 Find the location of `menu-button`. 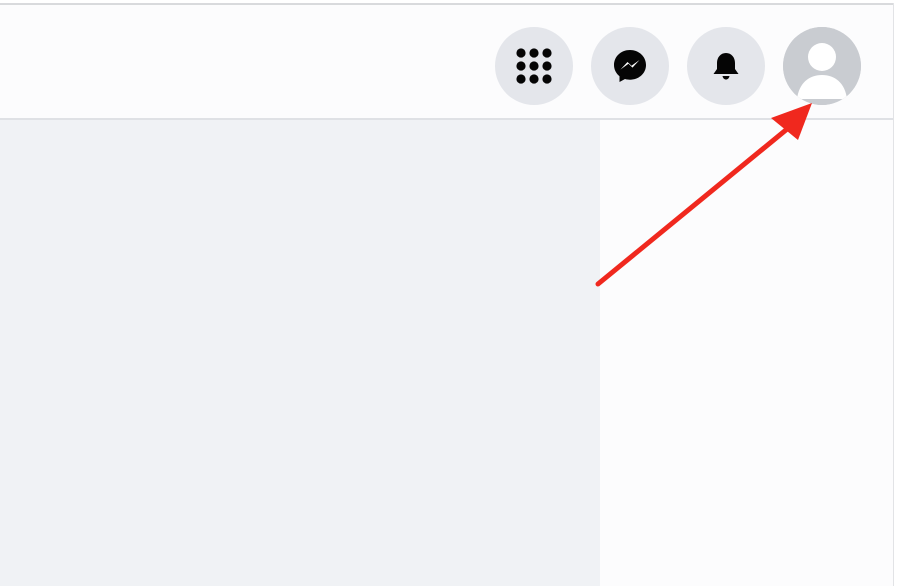

menu-button is located at coordinates (534, 66).